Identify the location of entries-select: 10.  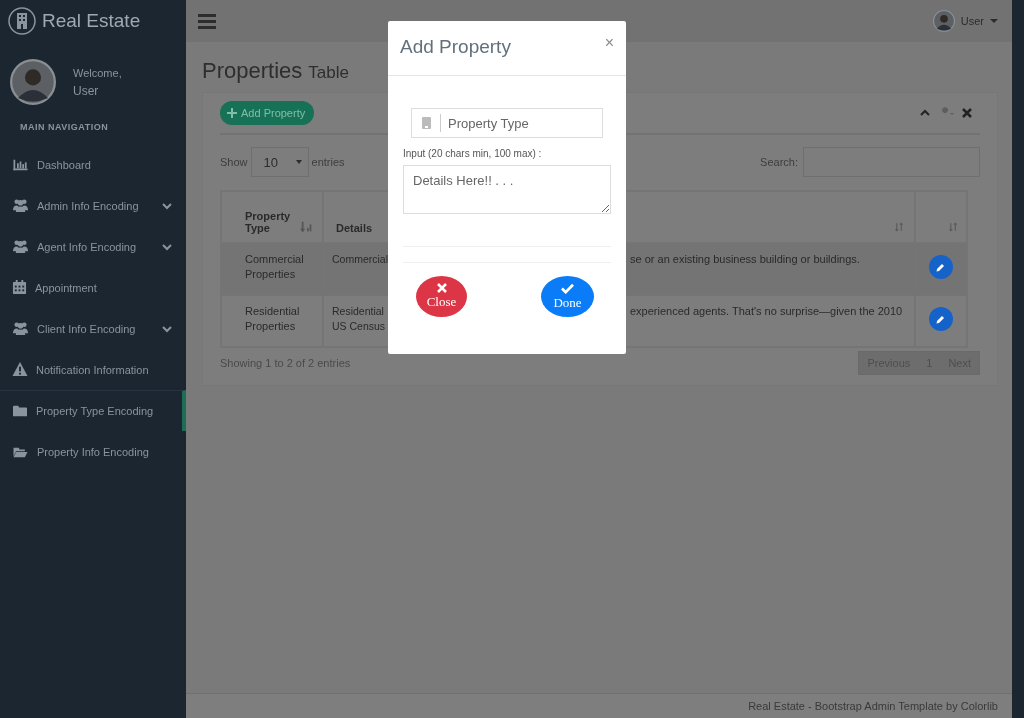
(279, 162).